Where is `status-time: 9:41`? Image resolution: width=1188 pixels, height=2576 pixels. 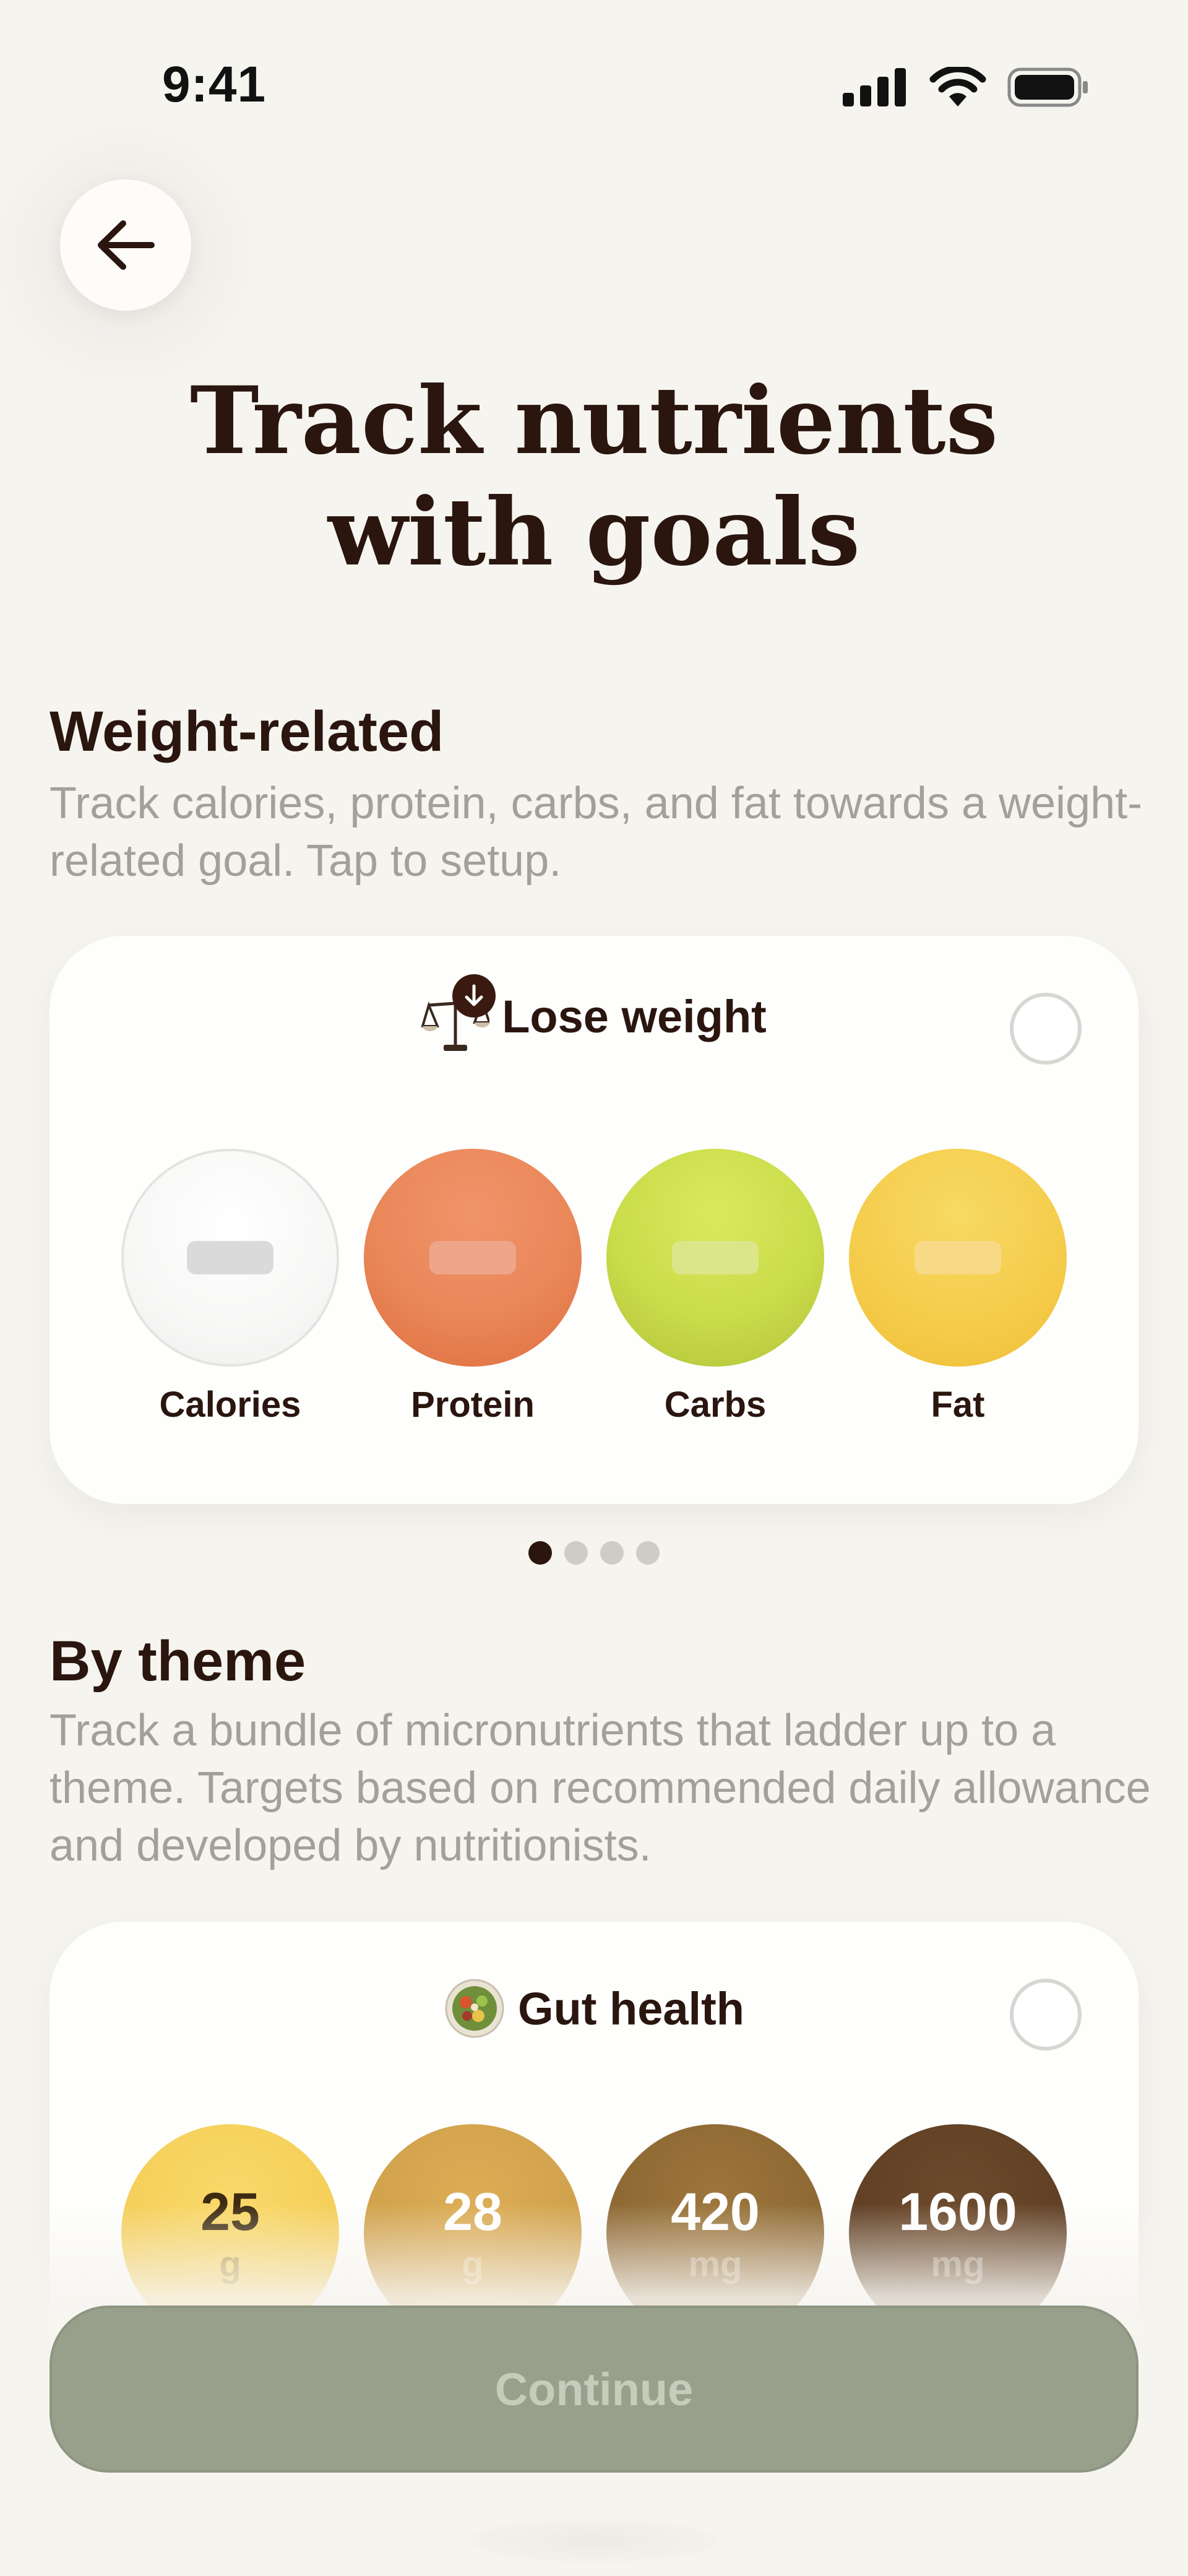
status-time: 9:41 is located at coordinates (215, 84).